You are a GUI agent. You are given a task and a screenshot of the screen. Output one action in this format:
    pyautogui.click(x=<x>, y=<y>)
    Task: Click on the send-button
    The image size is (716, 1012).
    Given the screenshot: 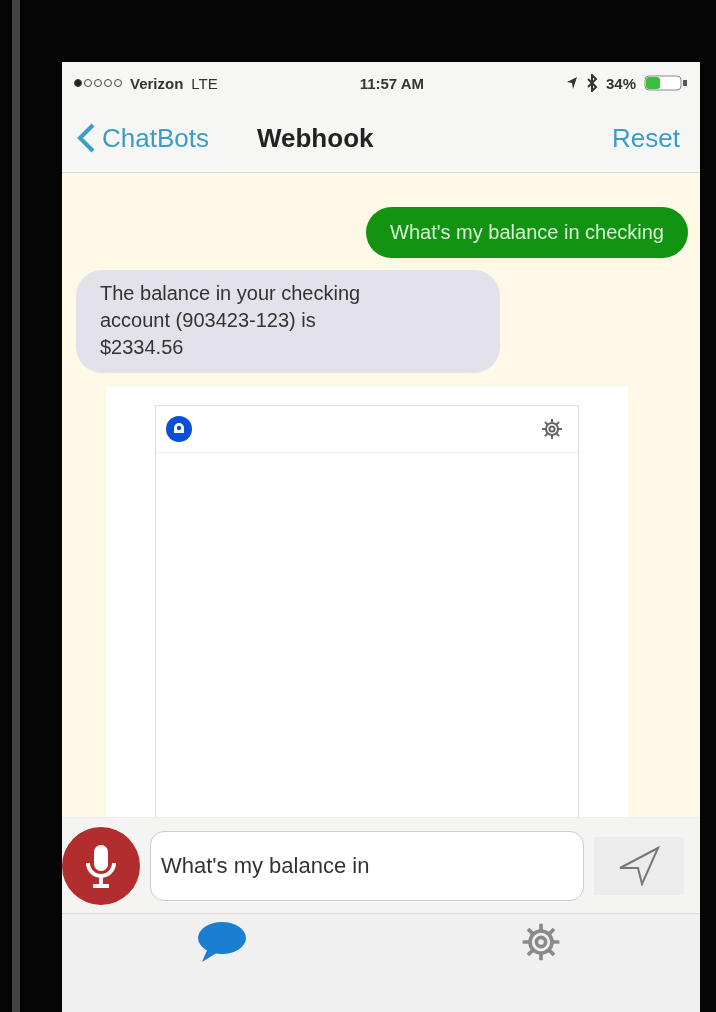 What is the action you would take?
    pyautogui.click(x=639, y=865)
    